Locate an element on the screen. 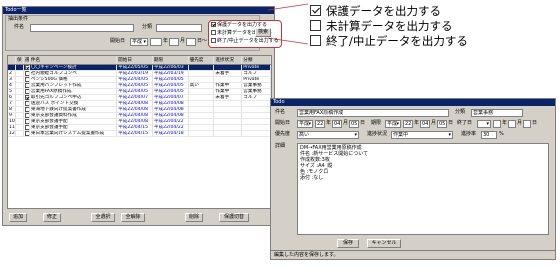 This screenshot has width=560, height=270. callout-option-uncalculated: 未計算データを出力する is located at coordinates (389, 26).